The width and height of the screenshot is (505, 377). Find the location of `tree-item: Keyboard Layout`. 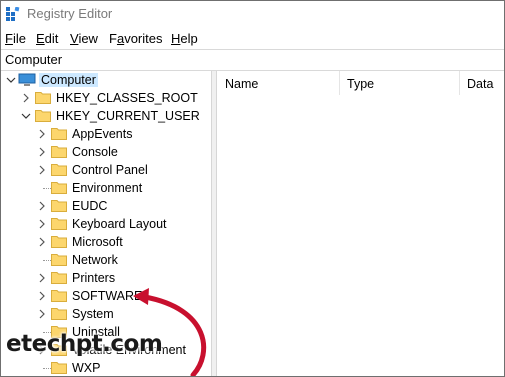

tree-item: Keyboard Layout is located at coordinates (106, 224).